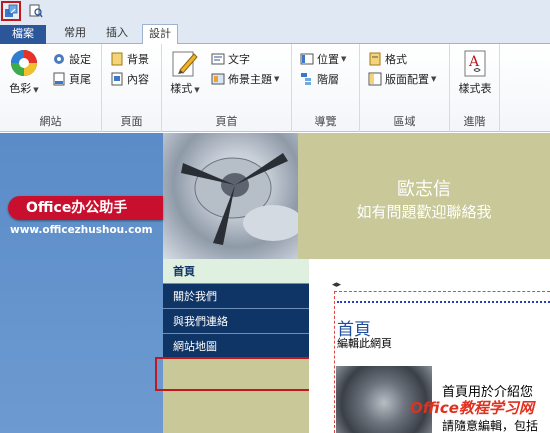  Describe the element at coordinates (472, 408) in the screenshot. I see `watermark: Office教程学习网` at that location.